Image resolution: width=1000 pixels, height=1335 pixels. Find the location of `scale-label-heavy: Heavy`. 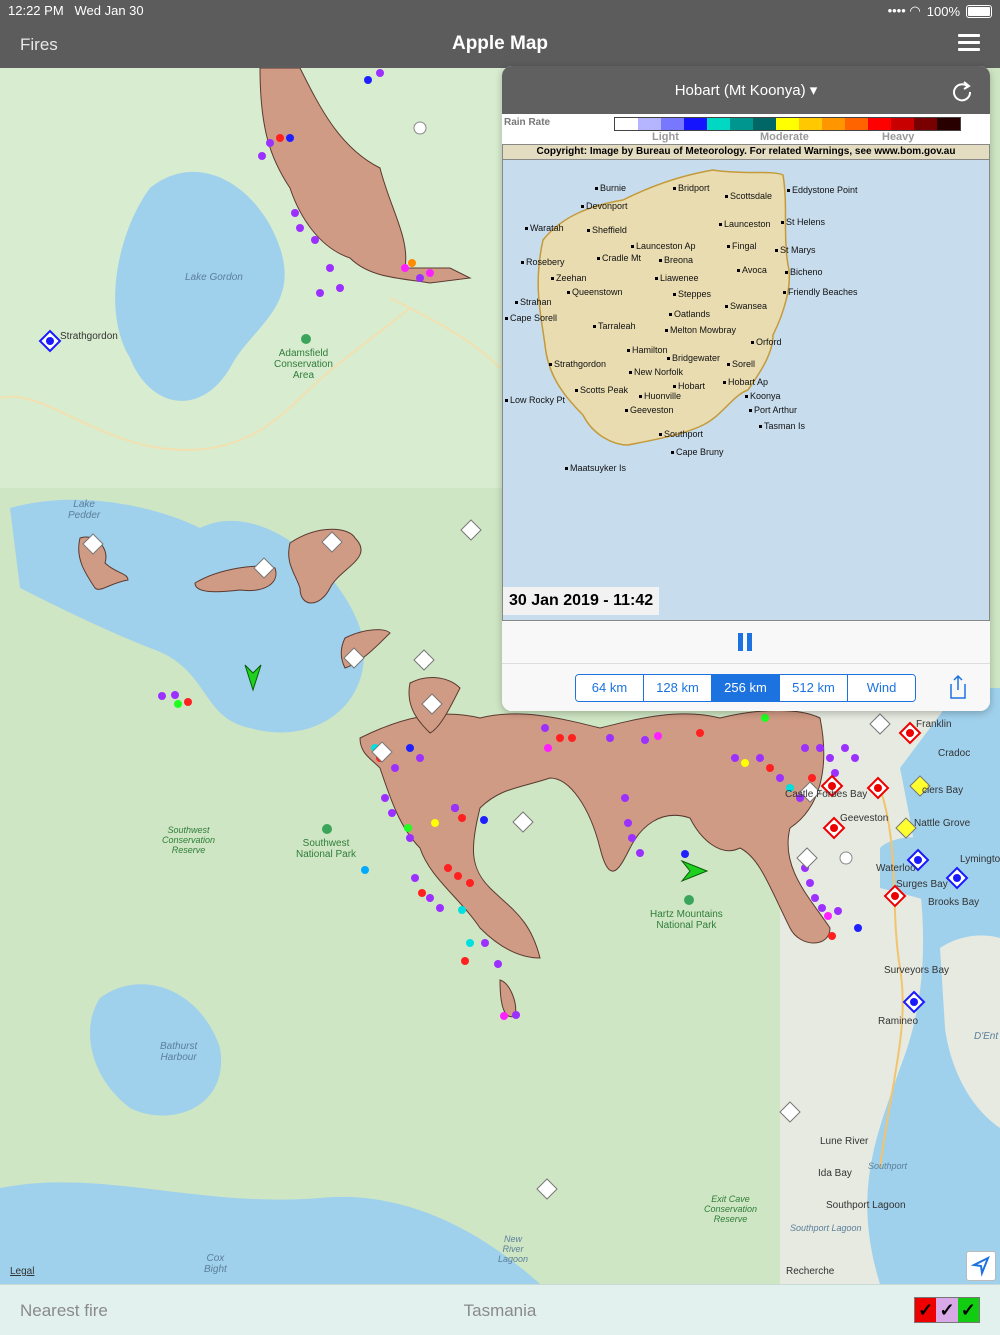

scale-label-heavy: Heavy is located at coordinates (898, 137).